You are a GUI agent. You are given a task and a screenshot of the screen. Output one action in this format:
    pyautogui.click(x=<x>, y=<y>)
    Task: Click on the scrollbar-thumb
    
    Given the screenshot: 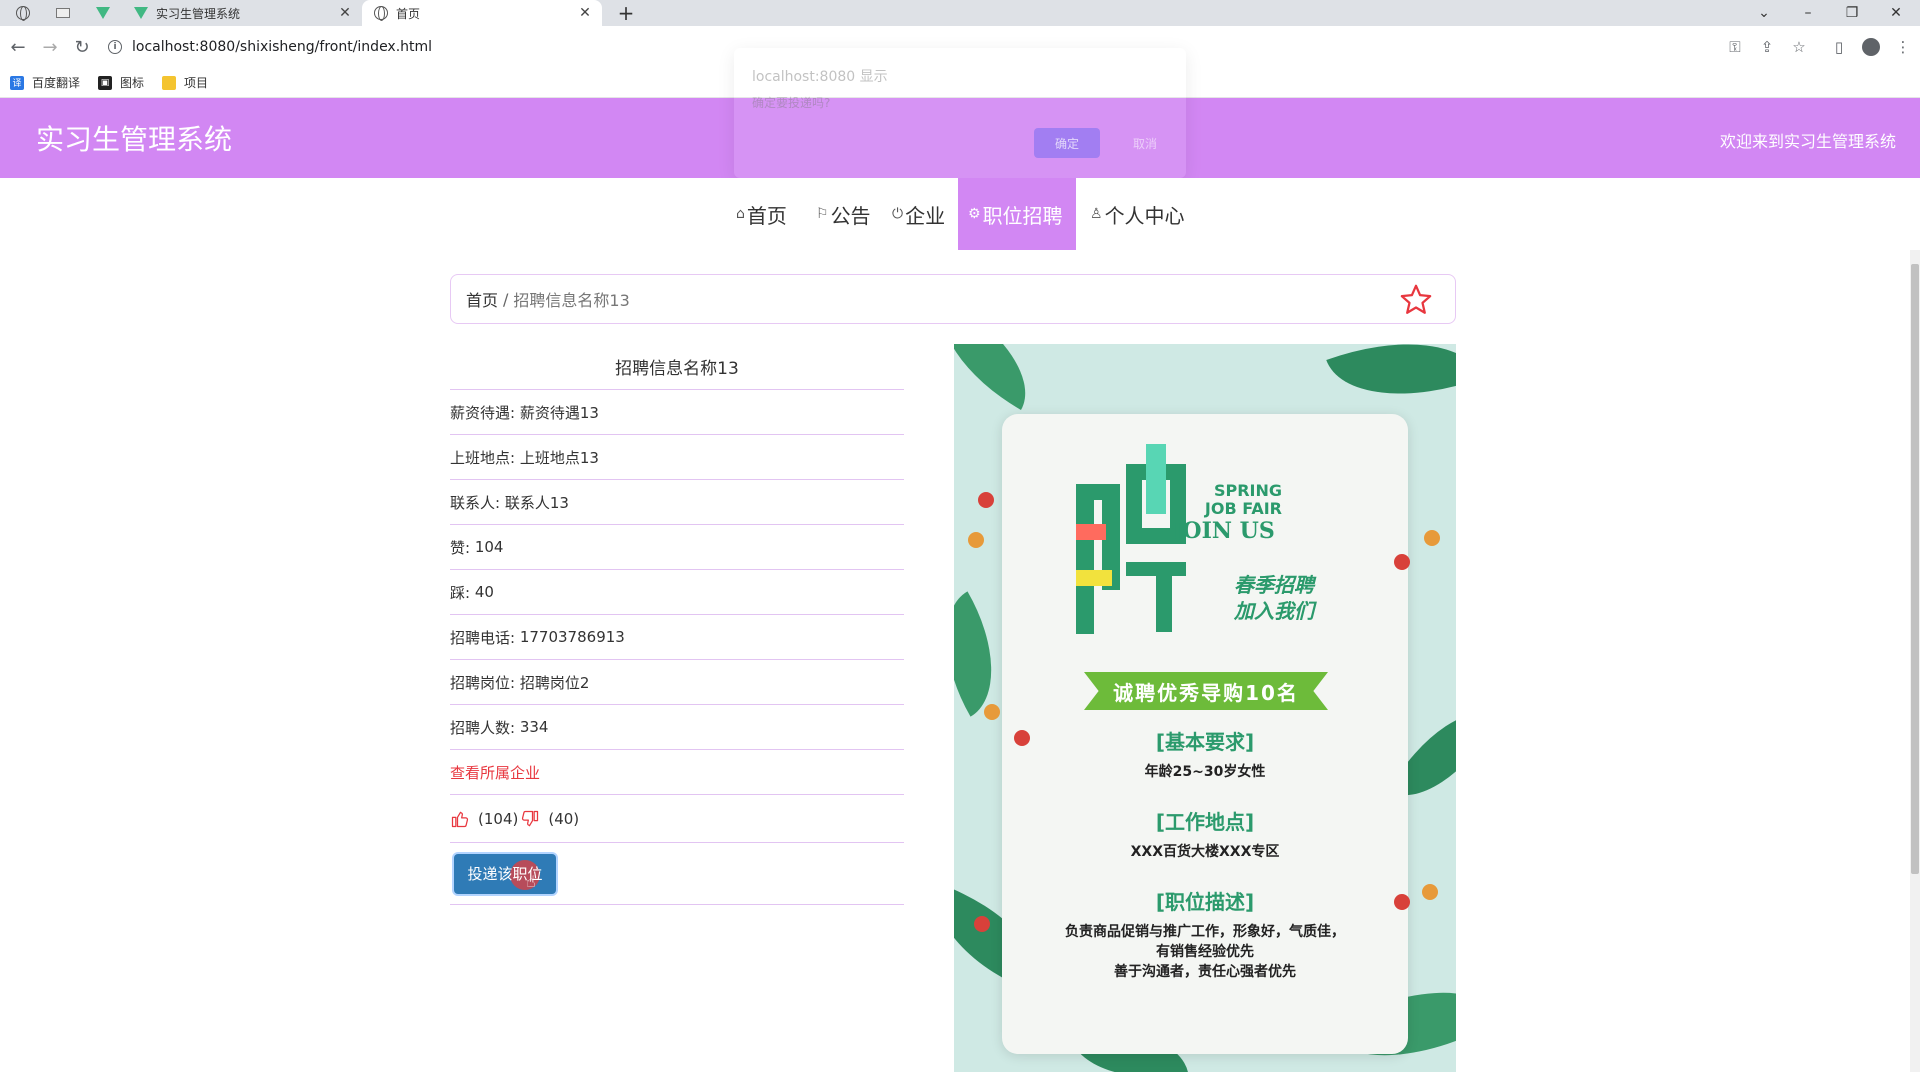 What is the action you would take?
    pyautogui.click(x=1915, y=569)
    